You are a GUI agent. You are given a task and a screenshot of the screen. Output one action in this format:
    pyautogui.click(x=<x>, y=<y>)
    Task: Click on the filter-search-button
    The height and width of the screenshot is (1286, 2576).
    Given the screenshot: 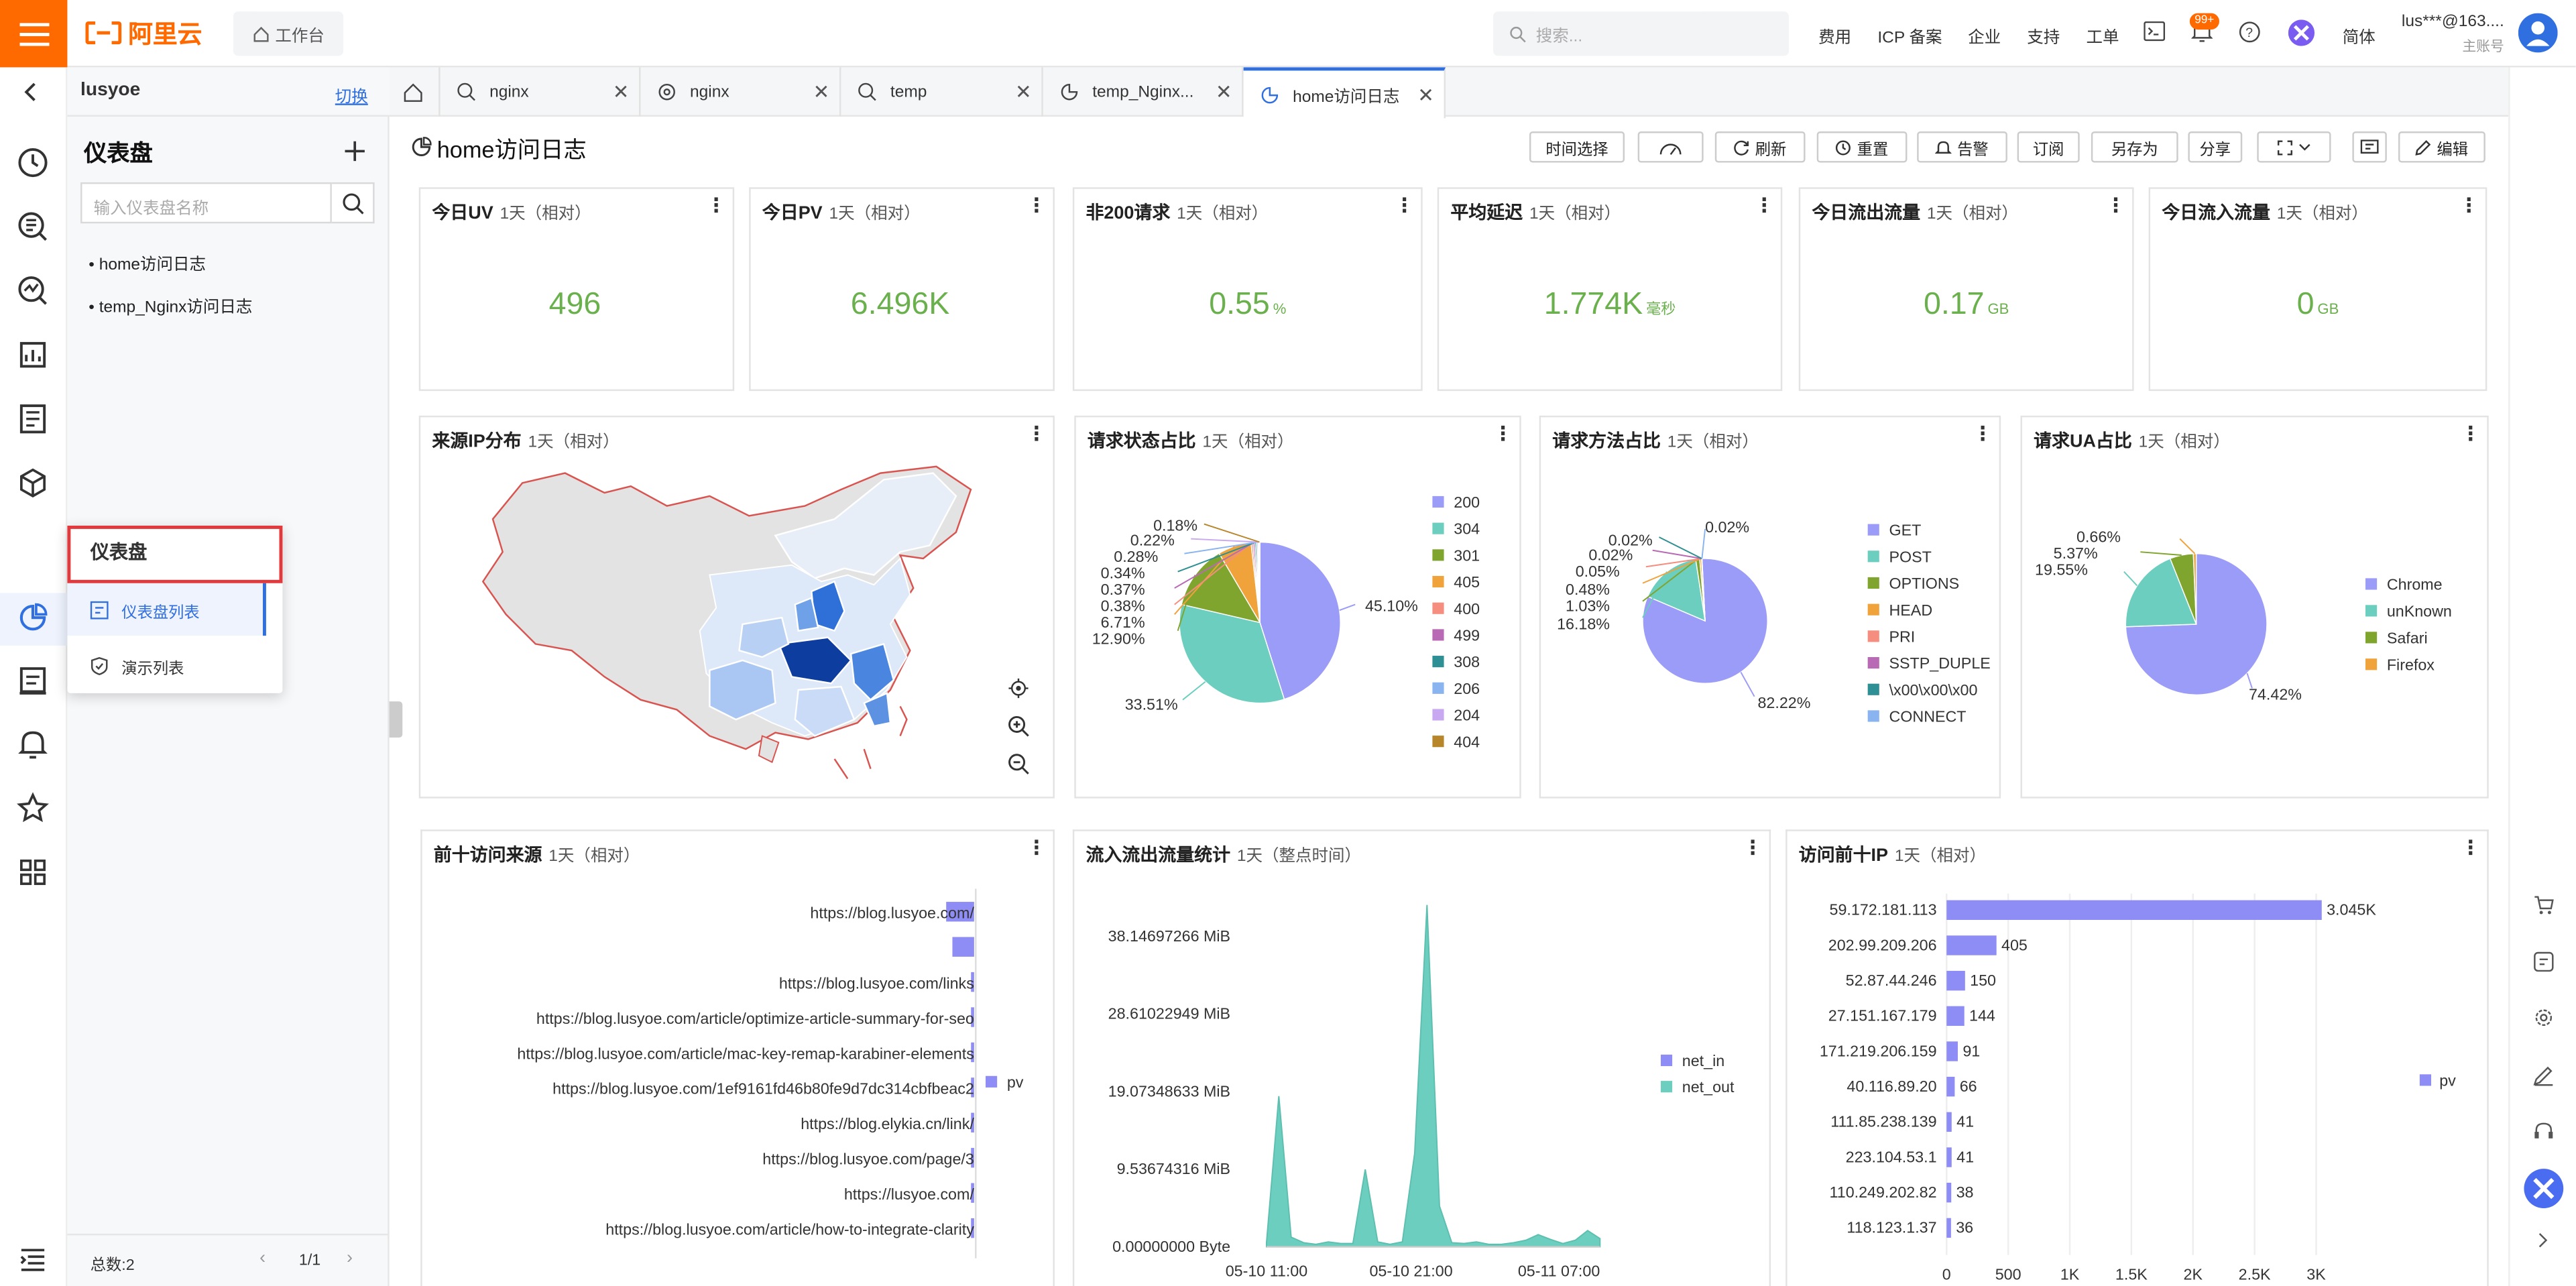 What is the action you would take?
    pyautogui.click(x=353, y=203)
    